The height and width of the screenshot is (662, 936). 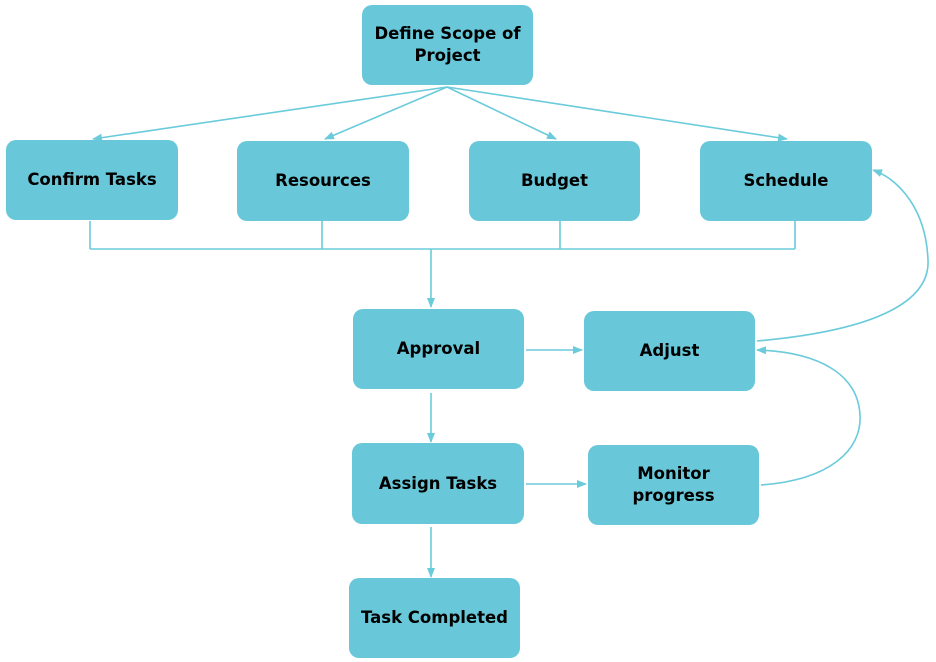 I want to click on node-budget: Budget, so click(x=554, y=181).